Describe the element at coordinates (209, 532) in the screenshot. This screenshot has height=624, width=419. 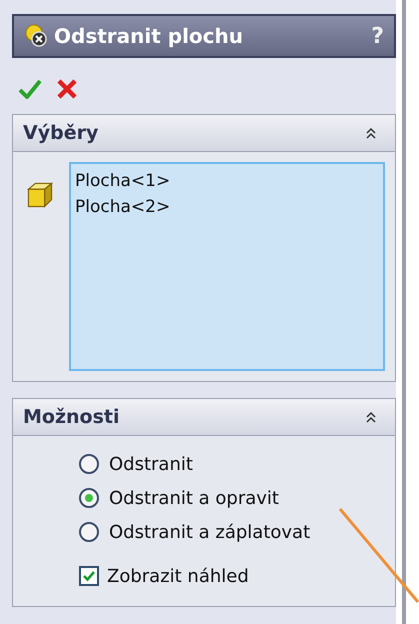
I see `option-label: Odstranit a záplatovat` at that location.